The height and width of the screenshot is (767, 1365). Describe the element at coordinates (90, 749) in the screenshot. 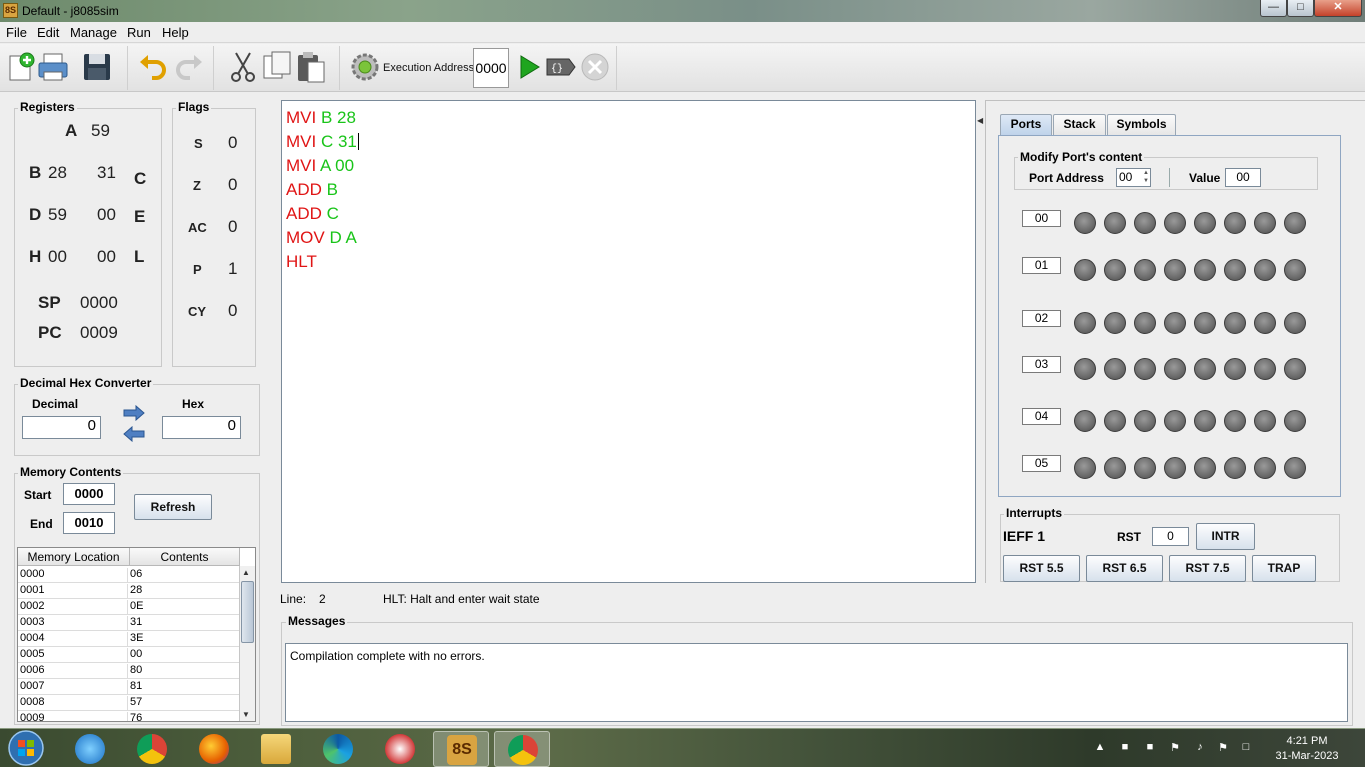

I see `taskbar-ie` at that location.